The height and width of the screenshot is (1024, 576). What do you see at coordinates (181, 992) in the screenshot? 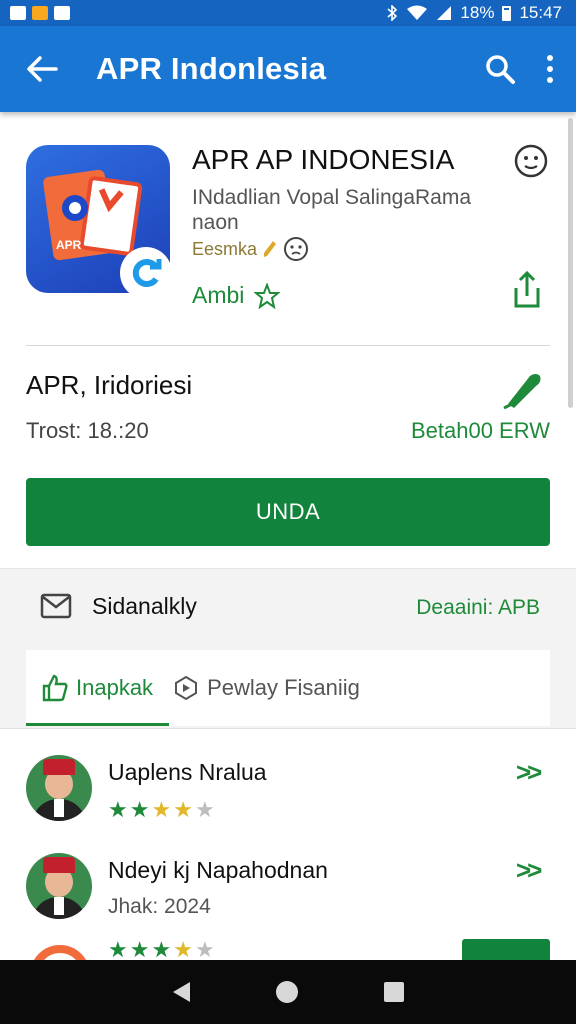
I see `nav-back-icon` at bounding box center [181, 992].